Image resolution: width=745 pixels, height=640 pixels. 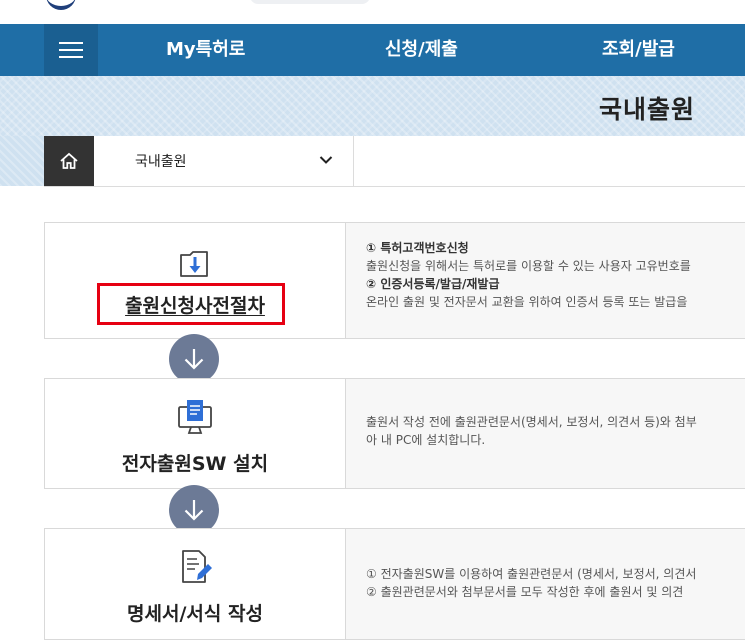 What do you see at coordinates (194, 359) in the screenshot?
I see `arrow-down-icon` at bounding box center [194, 359].